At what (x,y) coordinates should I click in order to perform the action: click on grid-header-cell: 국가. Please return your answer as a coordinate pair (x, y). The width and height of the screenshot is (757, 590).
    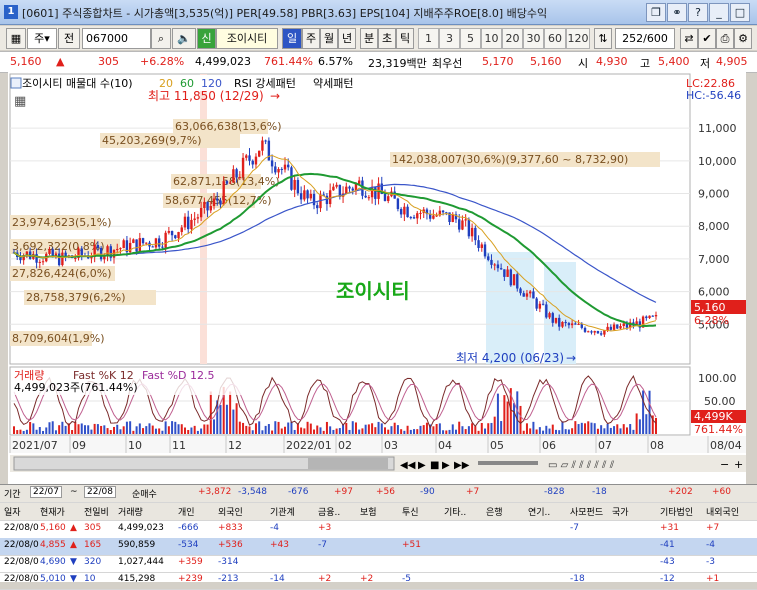
    Looking at the image, I should click on (620, 511).